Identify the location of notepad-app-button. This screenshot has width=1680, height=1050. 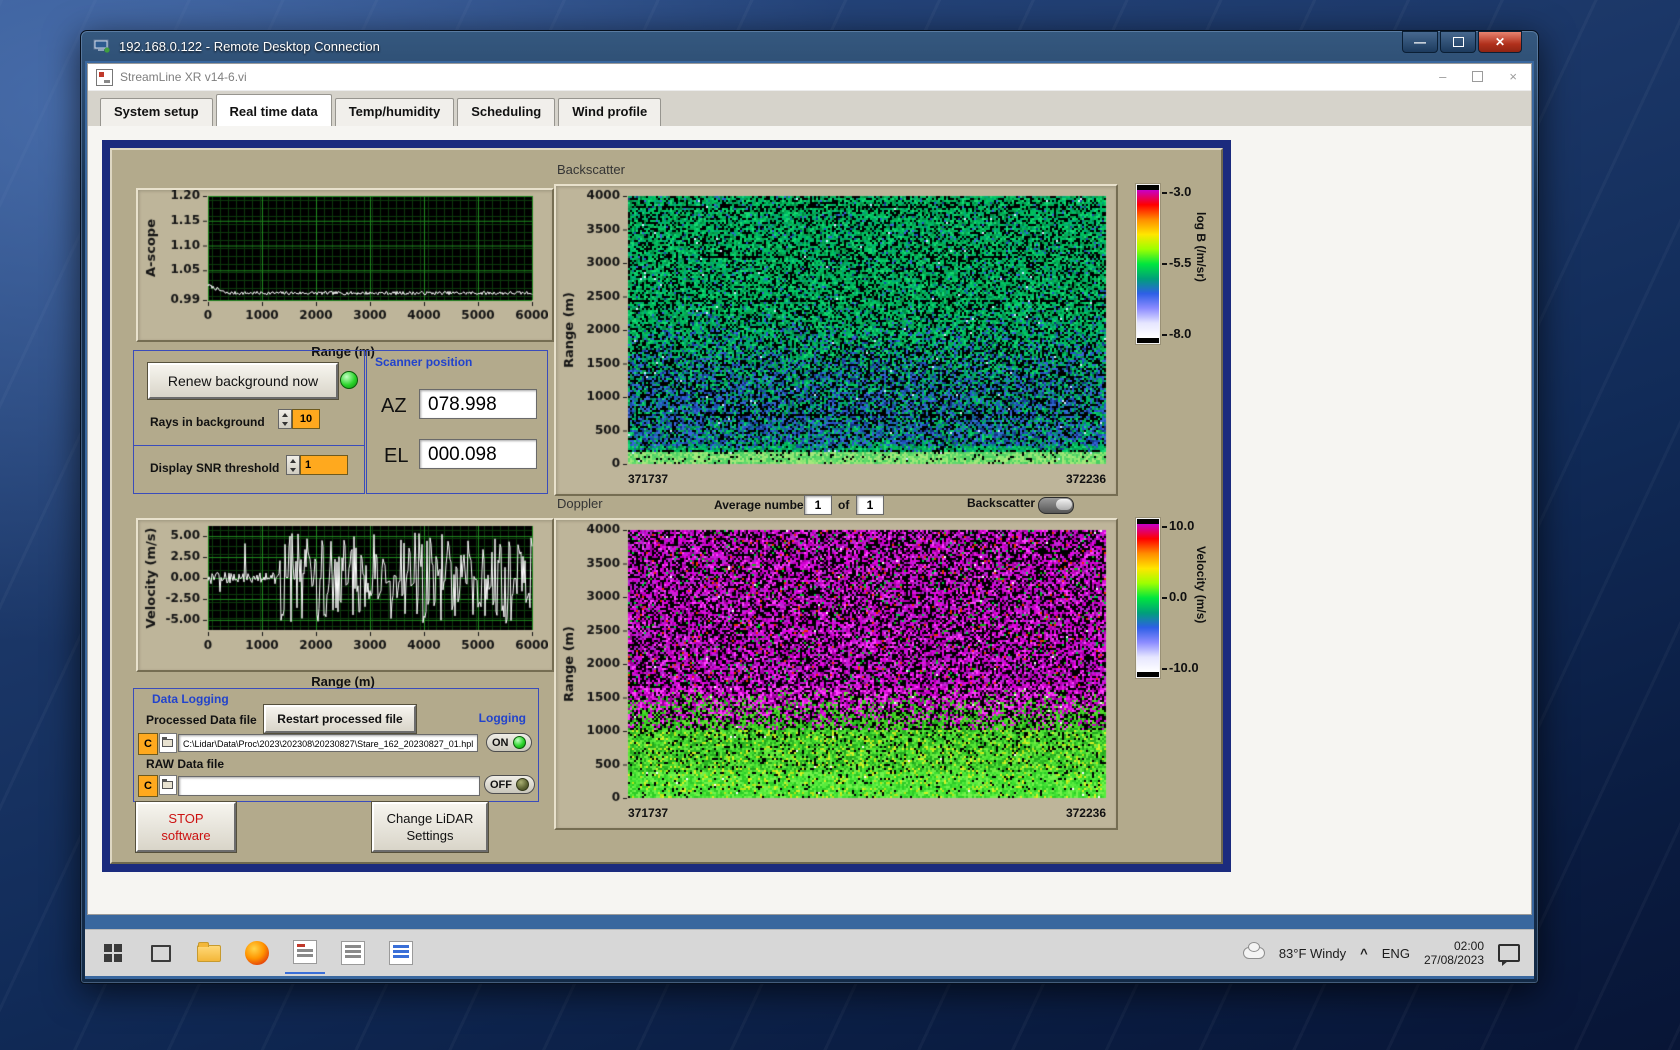
(401, 953).